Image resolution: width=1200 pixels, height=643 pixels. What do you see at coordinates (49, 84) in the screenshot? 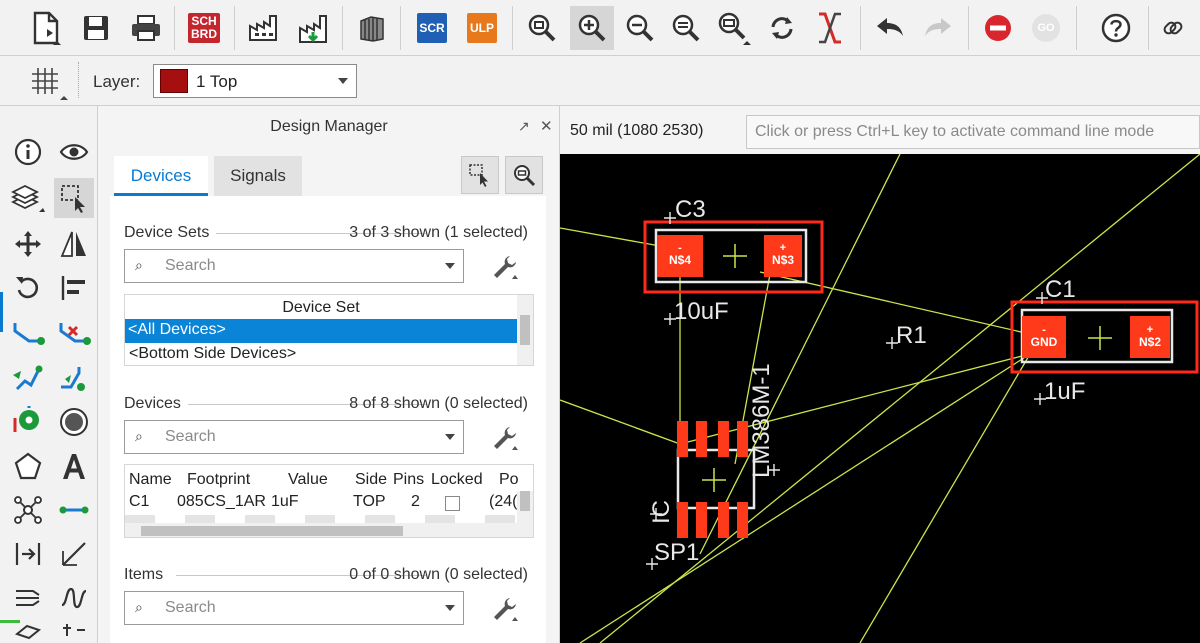
I see `grid-icon` at bounding box center [49, 84].